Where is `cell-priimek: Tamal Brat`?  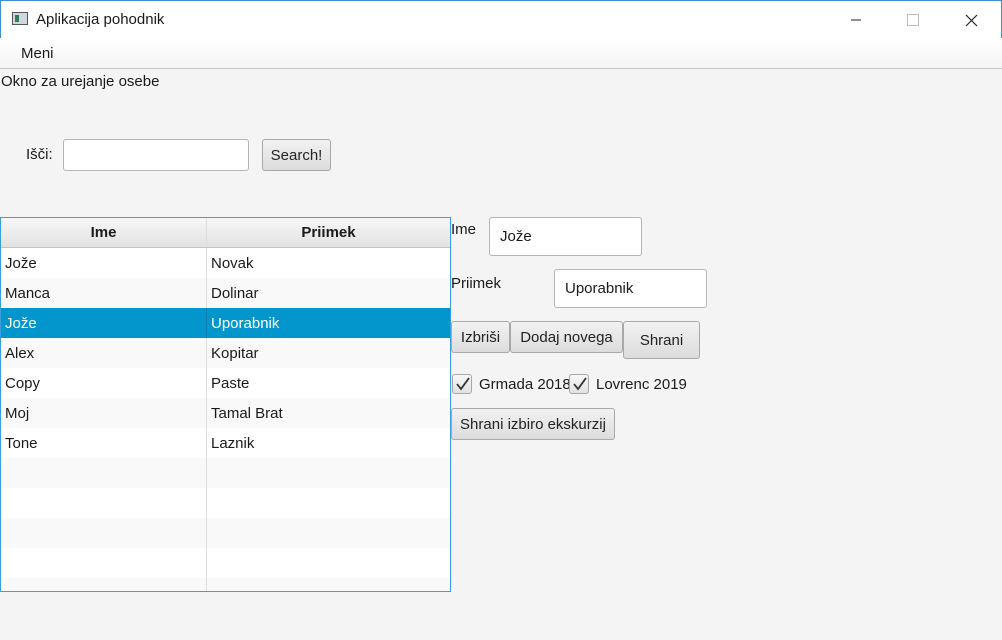 cell-priimek: Tamal Brat is located at coordinates (247, 413).